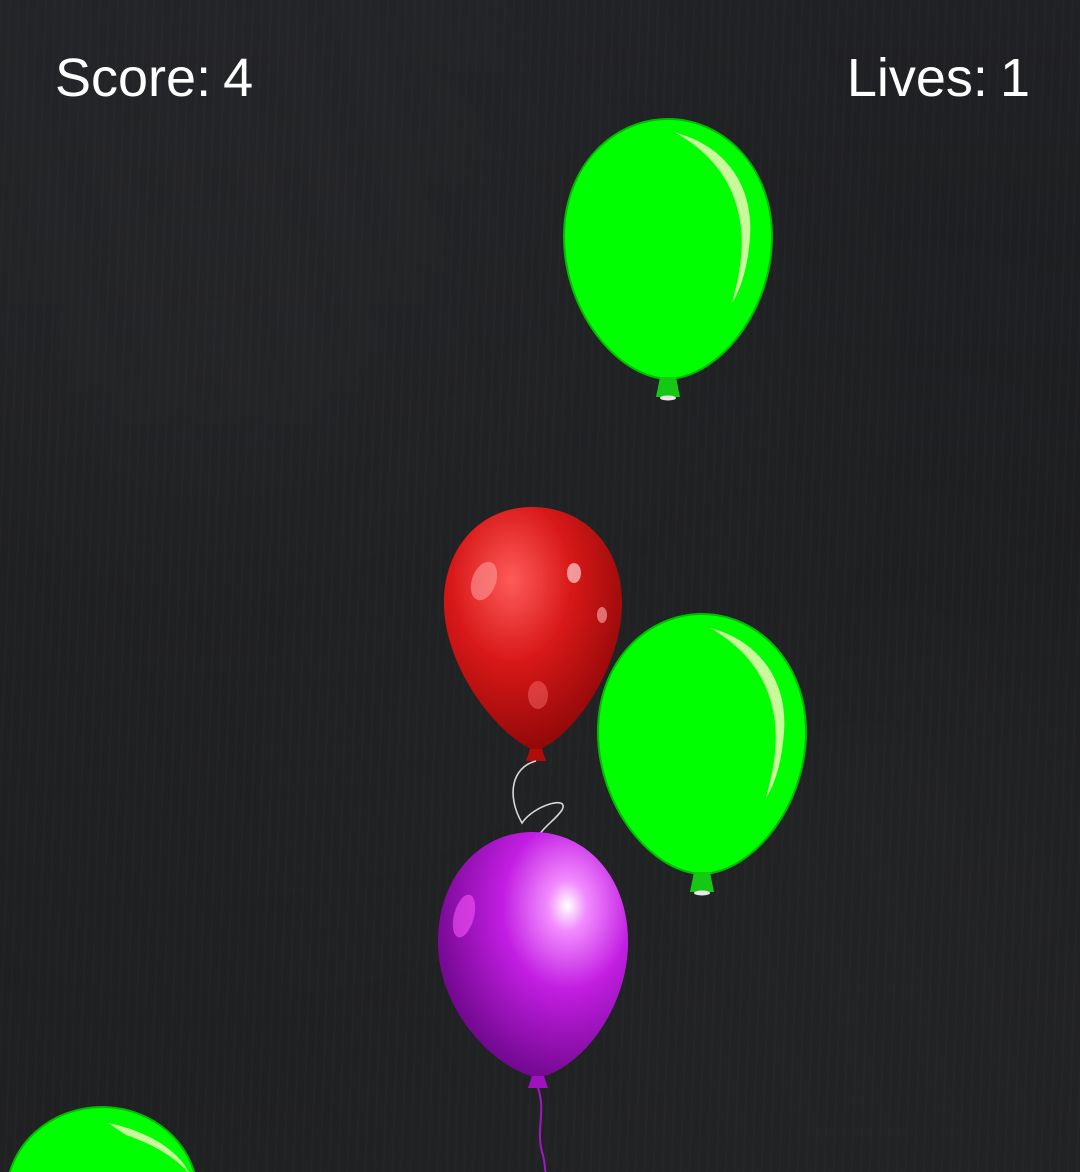 The width and height of the screenshot is (1080, 1172). Describe the element at coordinates (1014, 78) in the screenshot. I see `lives-value: 1` at that location.